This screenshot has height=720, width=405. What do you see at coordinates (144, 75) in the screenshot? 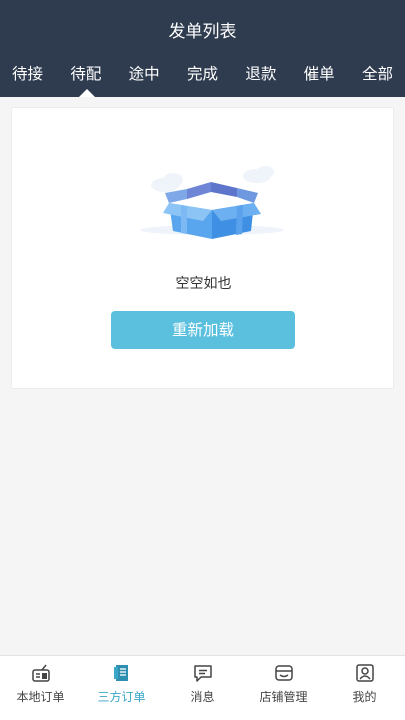
I see `tab-in-transit: 途中` at bounding box center [144, 75].